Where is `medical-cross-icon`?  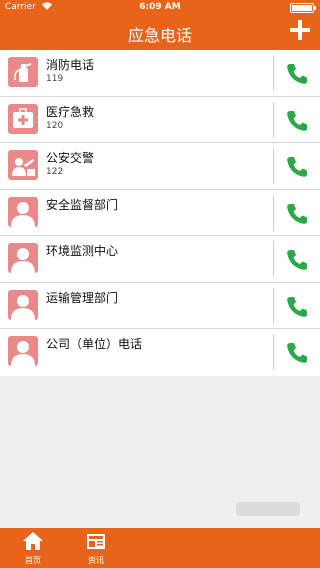
medical-cross-icon is located at coordinates (23, 118).